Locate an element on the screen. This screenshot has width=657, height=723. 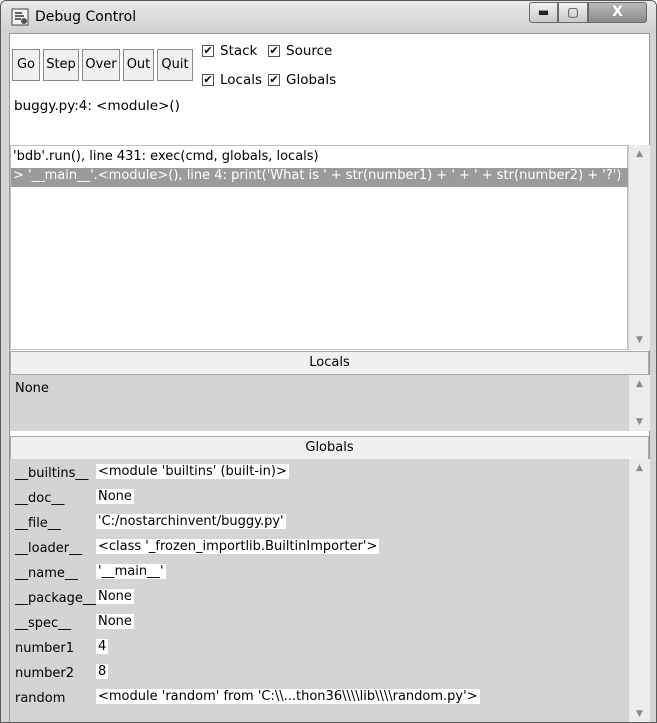
globals-checkbox: ✔ Globals is located at coordinates (302, 80).